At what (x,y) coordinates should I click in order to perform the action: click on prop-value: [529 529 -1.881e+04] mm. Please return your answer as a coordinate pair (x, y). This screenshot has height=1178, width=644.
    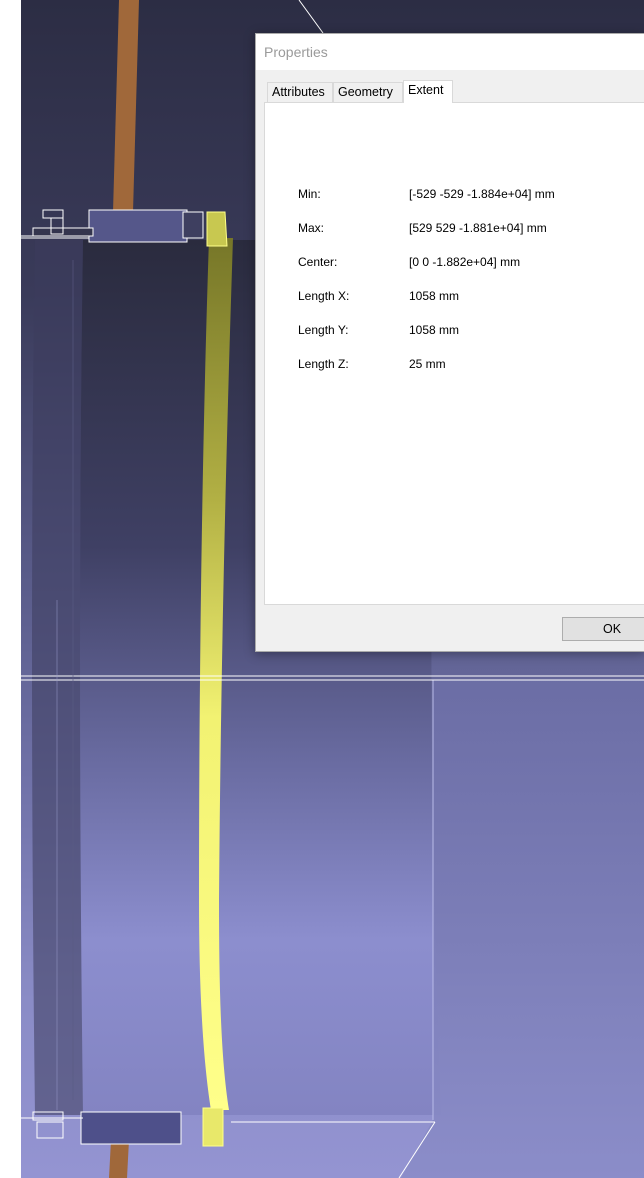
    Looking at the image, I should click on (478, 228).